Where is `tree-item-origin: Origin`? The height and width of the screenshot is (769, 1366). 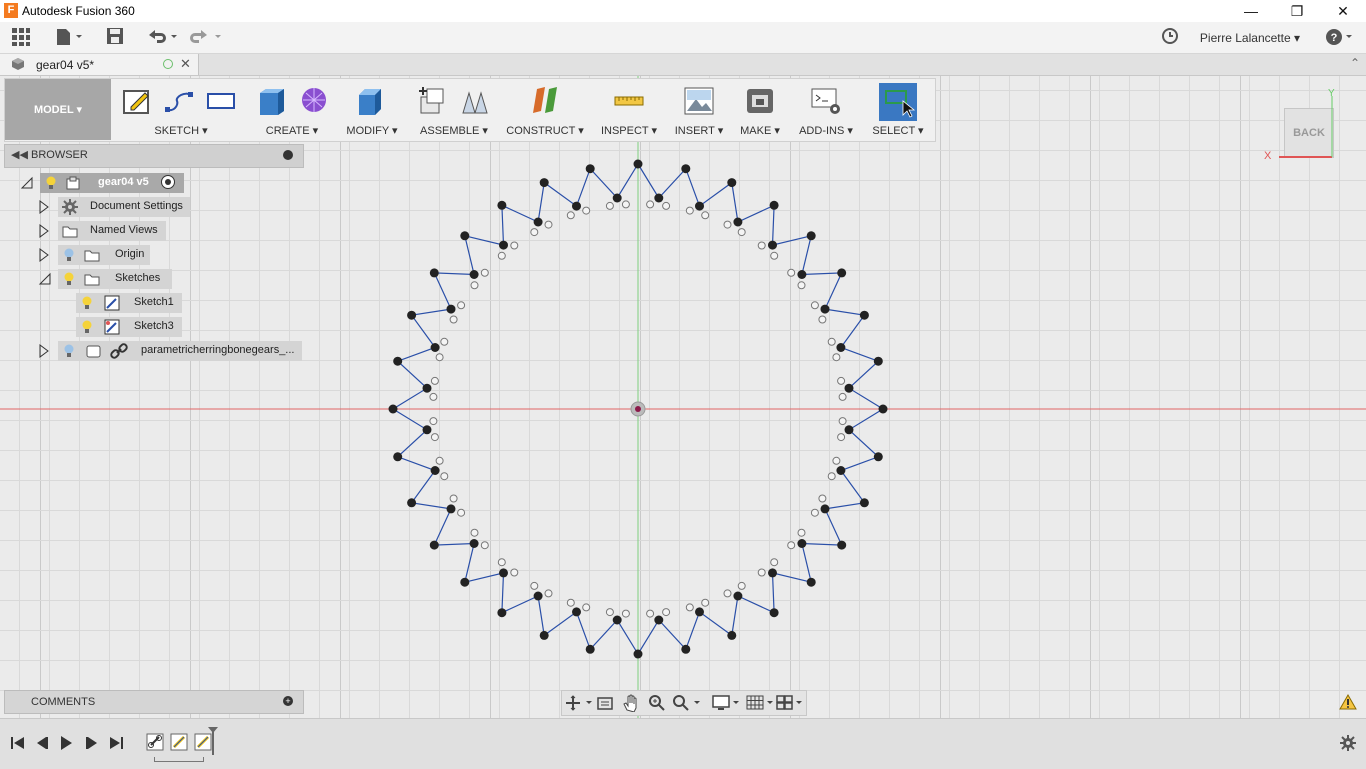
tree-item-origin: Origin is located at coordinates (104, 255).